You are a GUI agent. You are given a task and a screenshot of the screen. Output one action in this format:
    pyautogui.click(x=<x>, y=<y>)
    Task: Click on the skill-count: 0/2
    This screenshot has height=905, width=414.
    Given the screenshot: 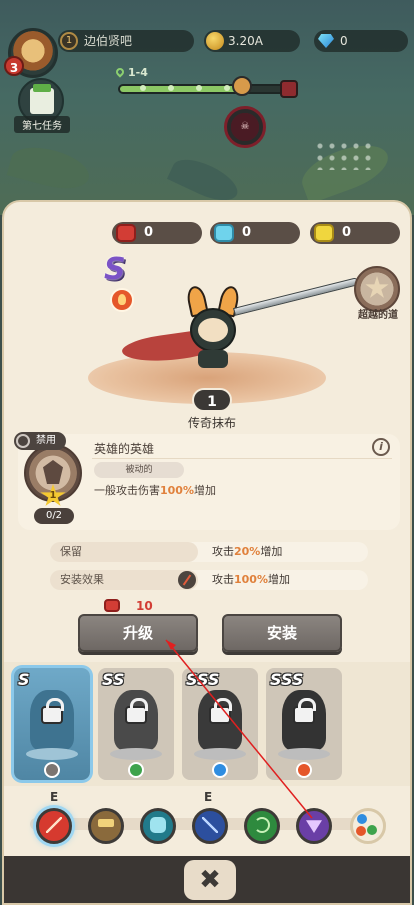 What is the action you would take?
    pyautogui.click(x=54, y=516)
    